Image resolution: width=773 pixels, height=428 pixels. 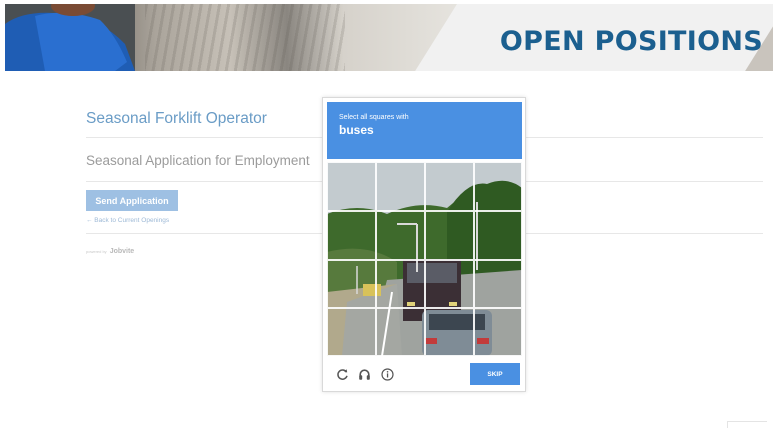 What do you see at coordinates (342, 374) in the screenshot?
I see `reload-icon` at bounding box center [342, 374].